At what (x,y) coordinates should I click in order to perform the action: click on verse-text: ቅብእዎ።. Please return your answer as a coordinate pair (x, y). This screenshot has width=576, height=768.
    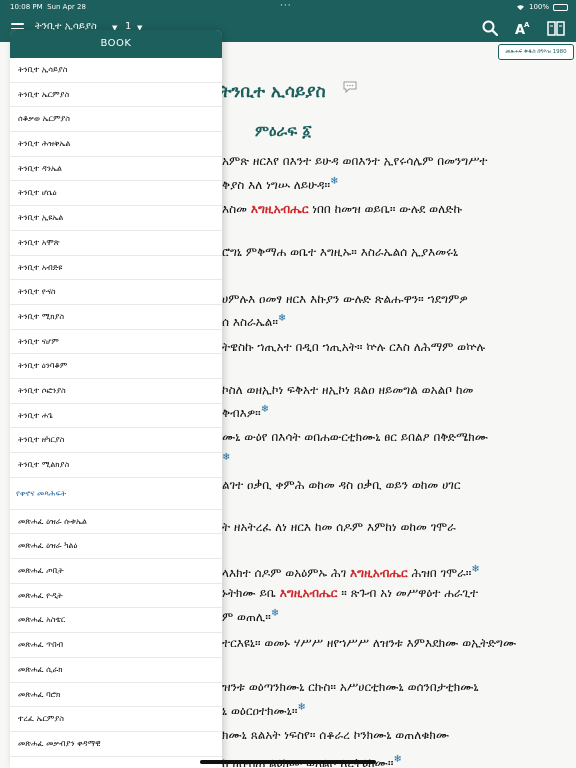
    Looking at the image, I should click on (241, 413).